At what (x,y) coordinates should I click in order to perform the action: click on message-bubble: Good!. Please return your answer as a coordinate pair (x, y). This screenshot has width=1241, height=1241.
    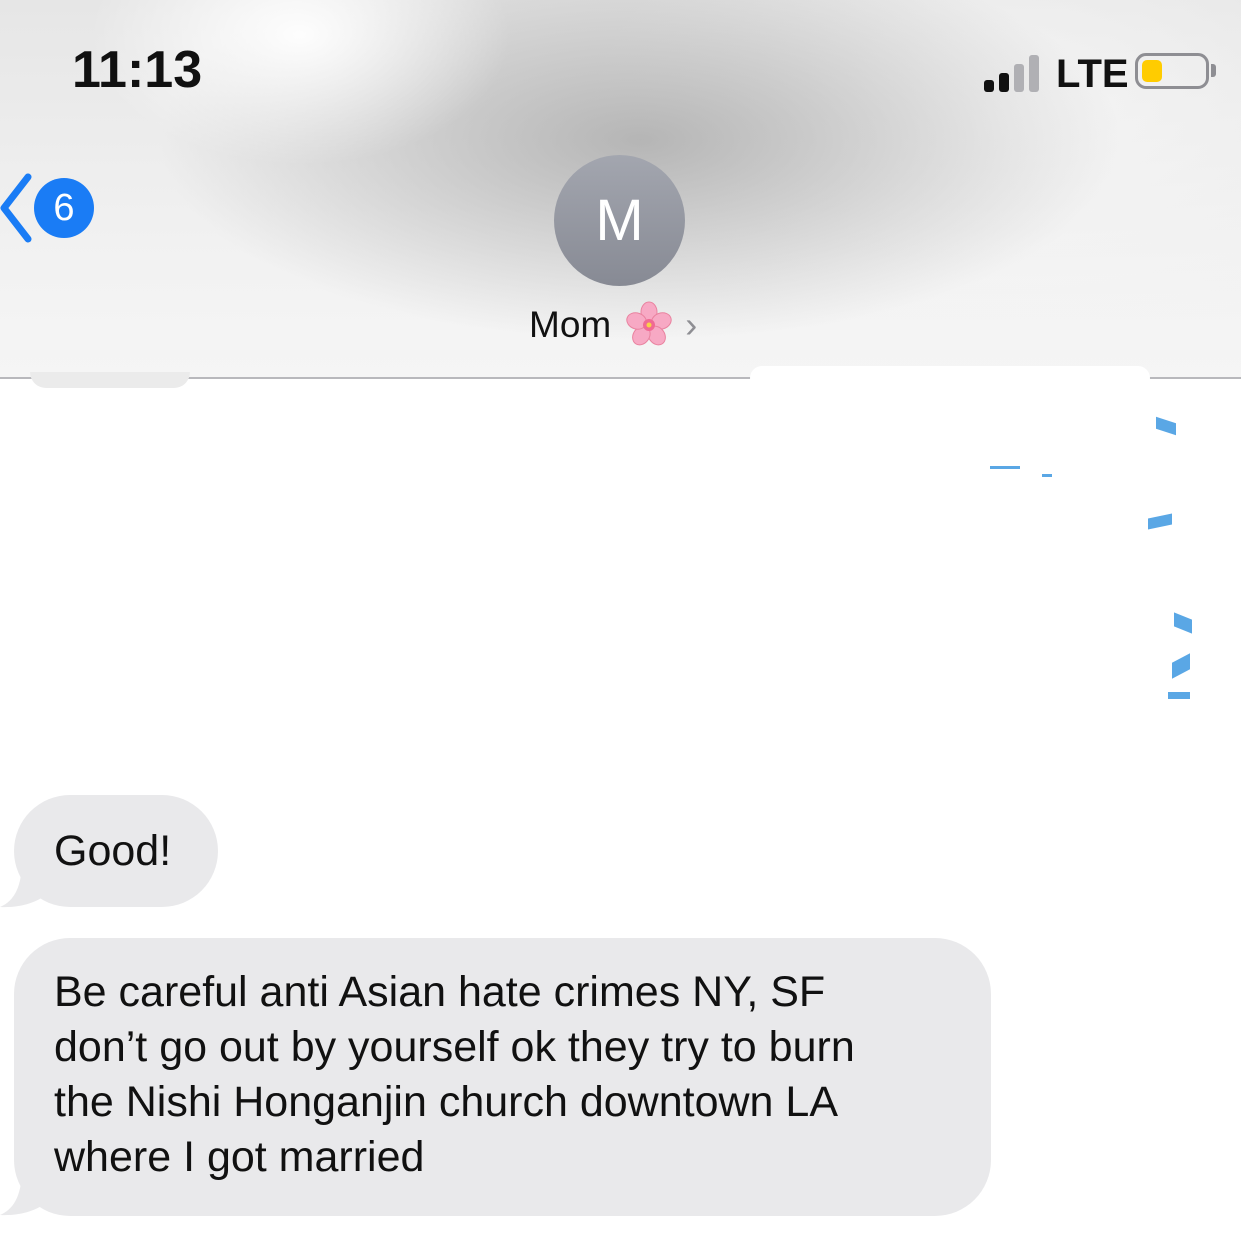
    Looking at the image, I should click on (116, 851).